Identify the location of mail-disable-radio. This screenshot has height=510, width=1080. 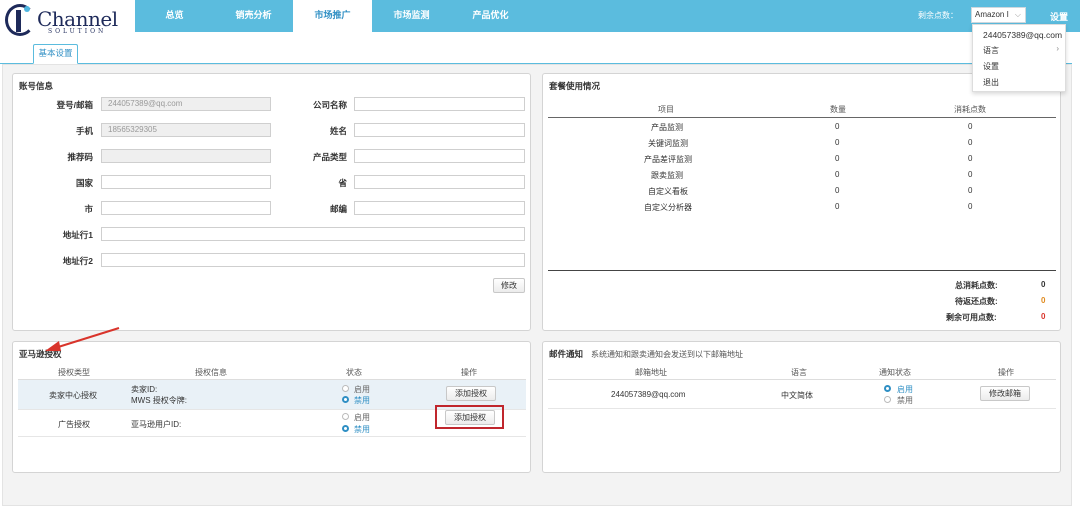
(887, 399).